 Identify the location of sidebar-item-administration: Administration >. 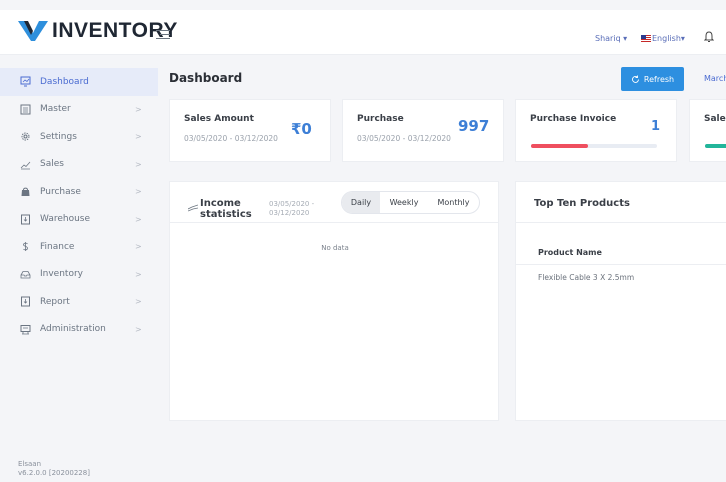
(79, 330).